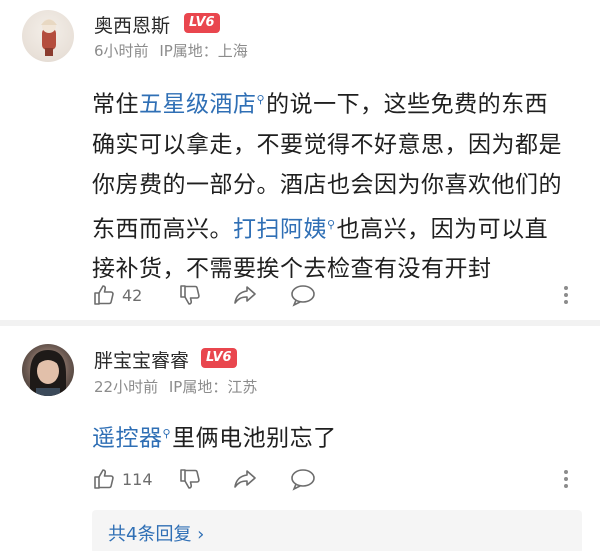 The image size is (600, 551). Describe the element at coordinates (337, 295) in the screenshot. I see `comment-actions: 42` at that location.